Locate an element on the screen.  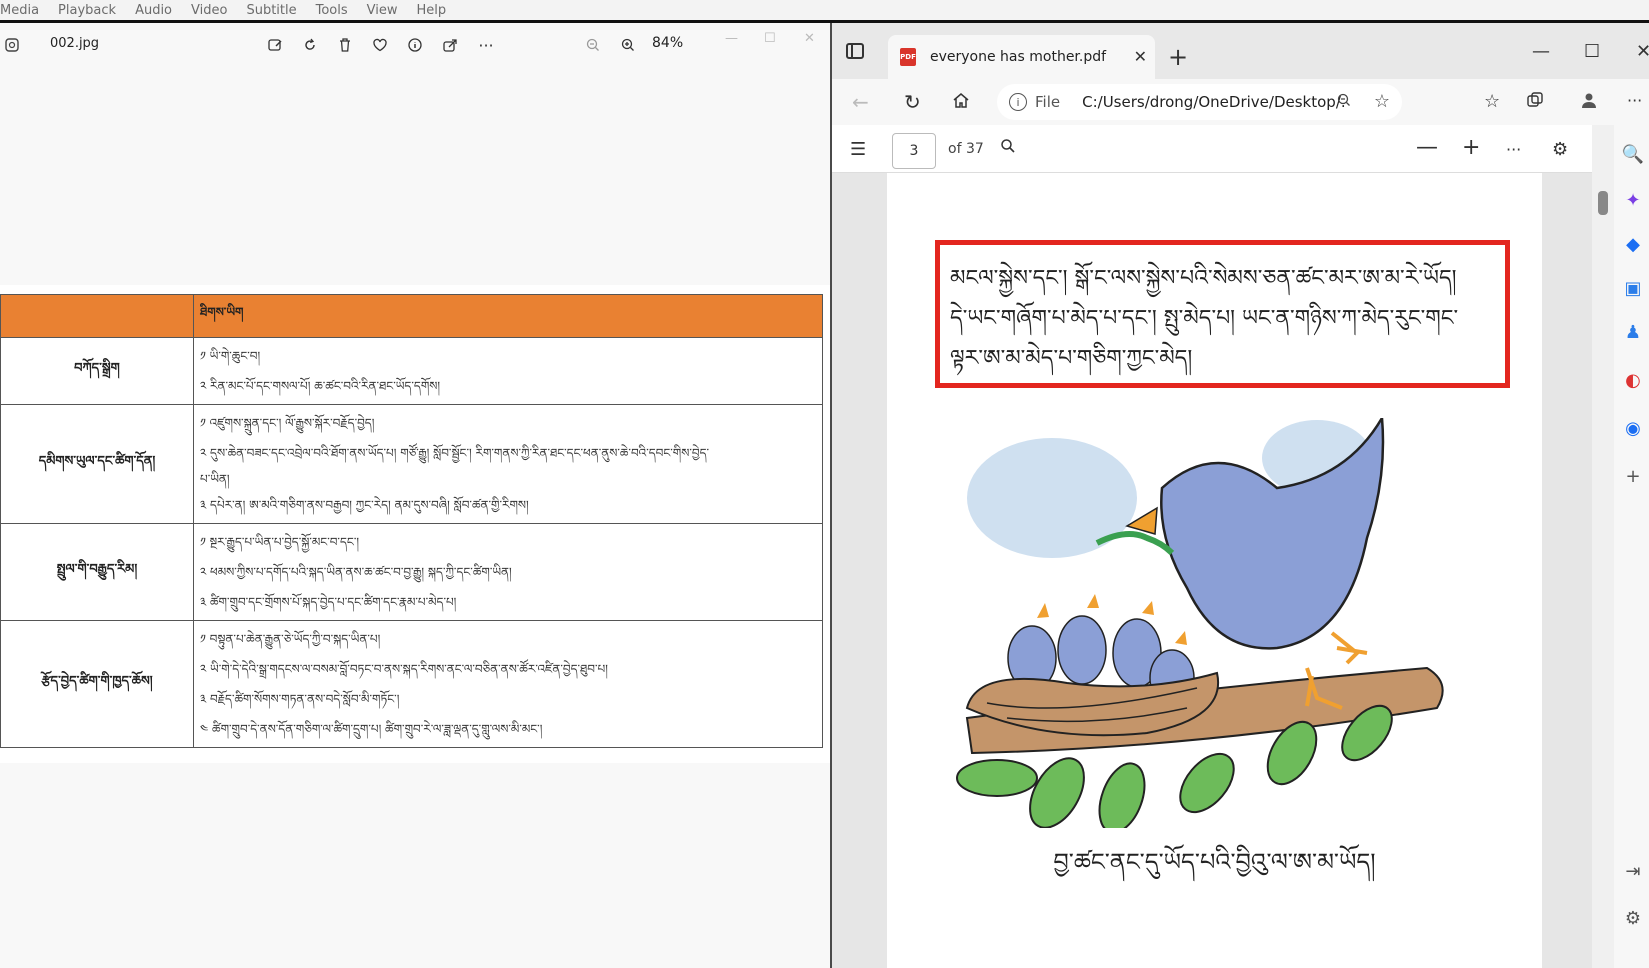
table-line: ༡ སྔར་རྒྱུད་པ་ཡིན་པ་བྱེད་སྐྱོ་མང་བ་དང་། is located at coordinates (279, 542).